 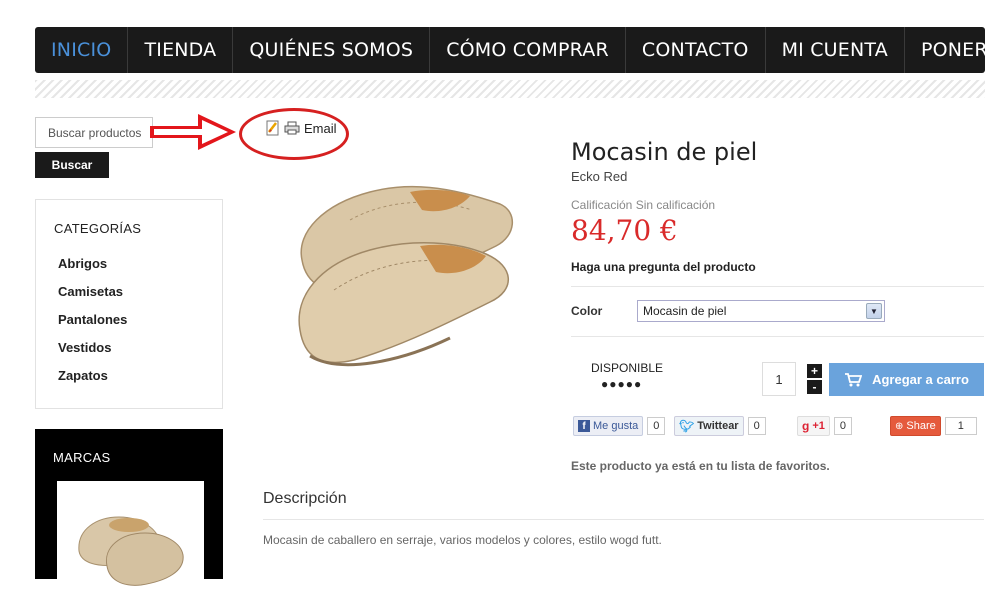 I want to click on product-title: Mocasin de piel, so click(x=664, y=152).